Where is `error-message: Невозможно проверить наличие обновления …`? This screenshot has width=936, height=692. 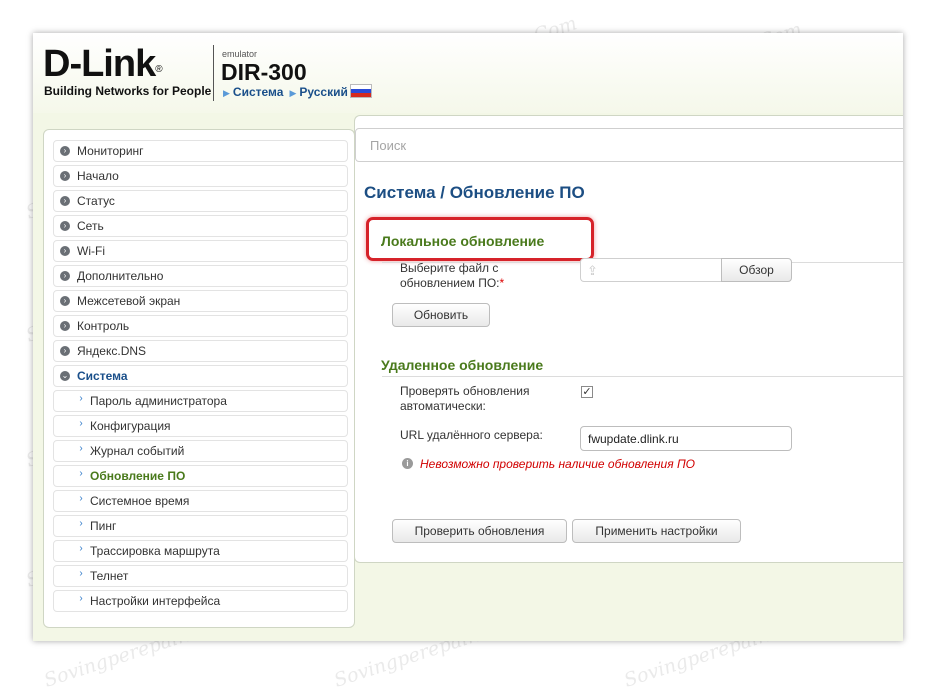
error-message: Невозможно проверить наличие обновления … is located at coordinates (557, 464).